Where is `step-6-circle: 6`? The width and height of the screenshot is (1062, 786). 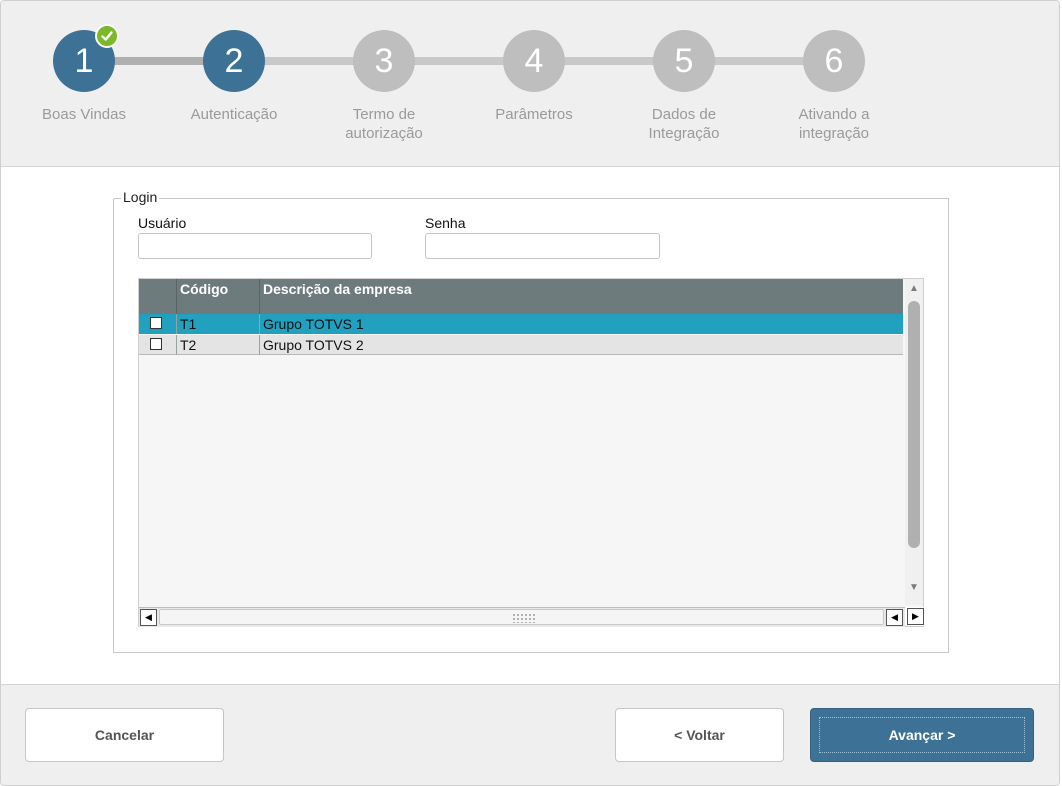 step-6-circle: 6 is located at coordinates (834, 61).